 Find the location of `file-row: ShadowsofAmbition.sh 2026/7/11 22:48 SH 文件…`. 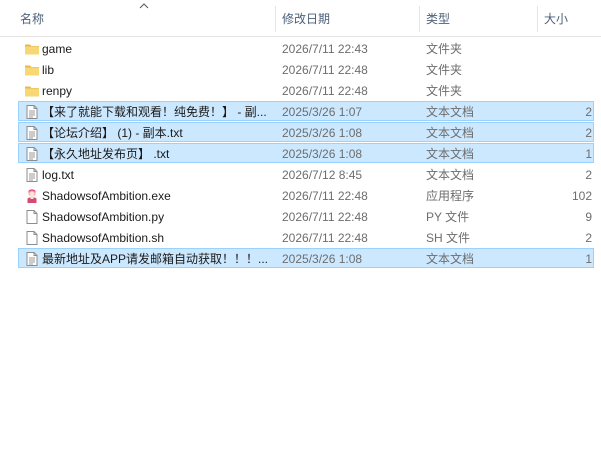

file-row: ShadowsofAmbition.sh 2026/7/11 22:48 SH 文件… is located at coordinates (306, 237).